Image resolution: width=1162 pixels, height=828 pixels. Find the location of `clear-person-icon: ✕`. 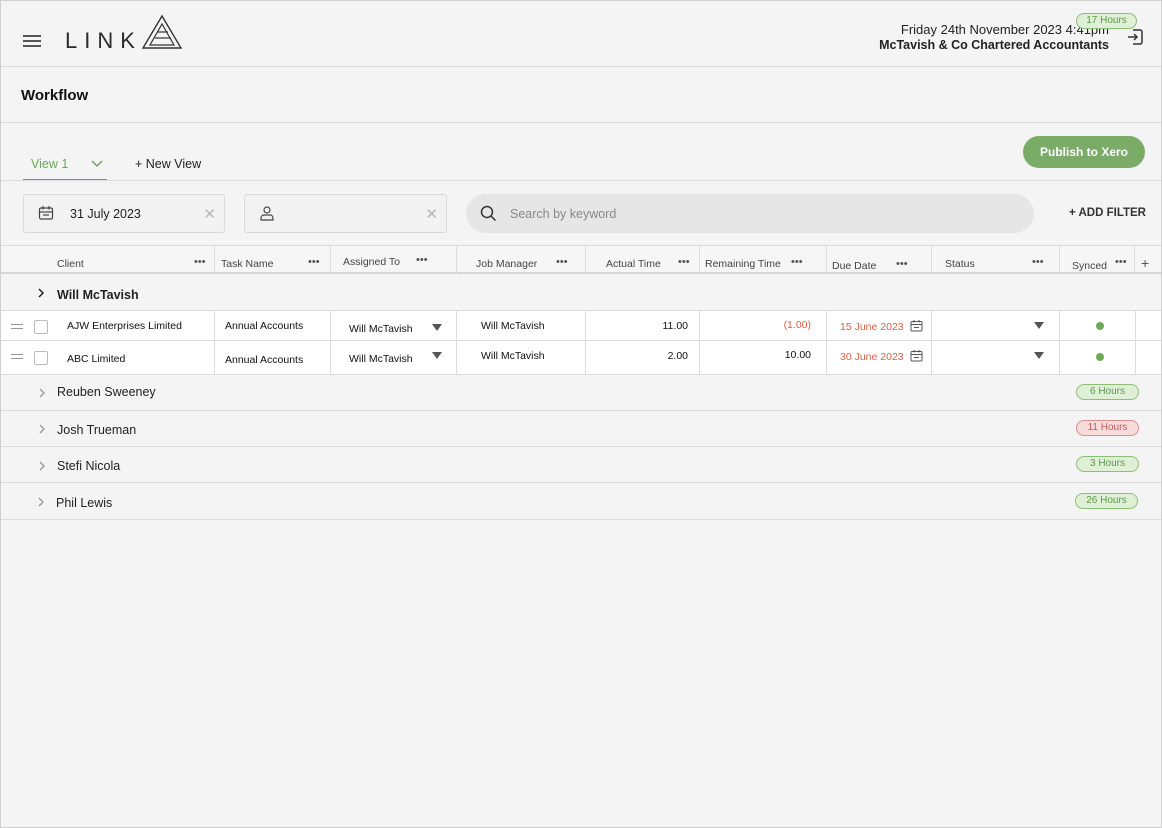

clear-person-icon: ✕ is located at coordinates (431, 214).